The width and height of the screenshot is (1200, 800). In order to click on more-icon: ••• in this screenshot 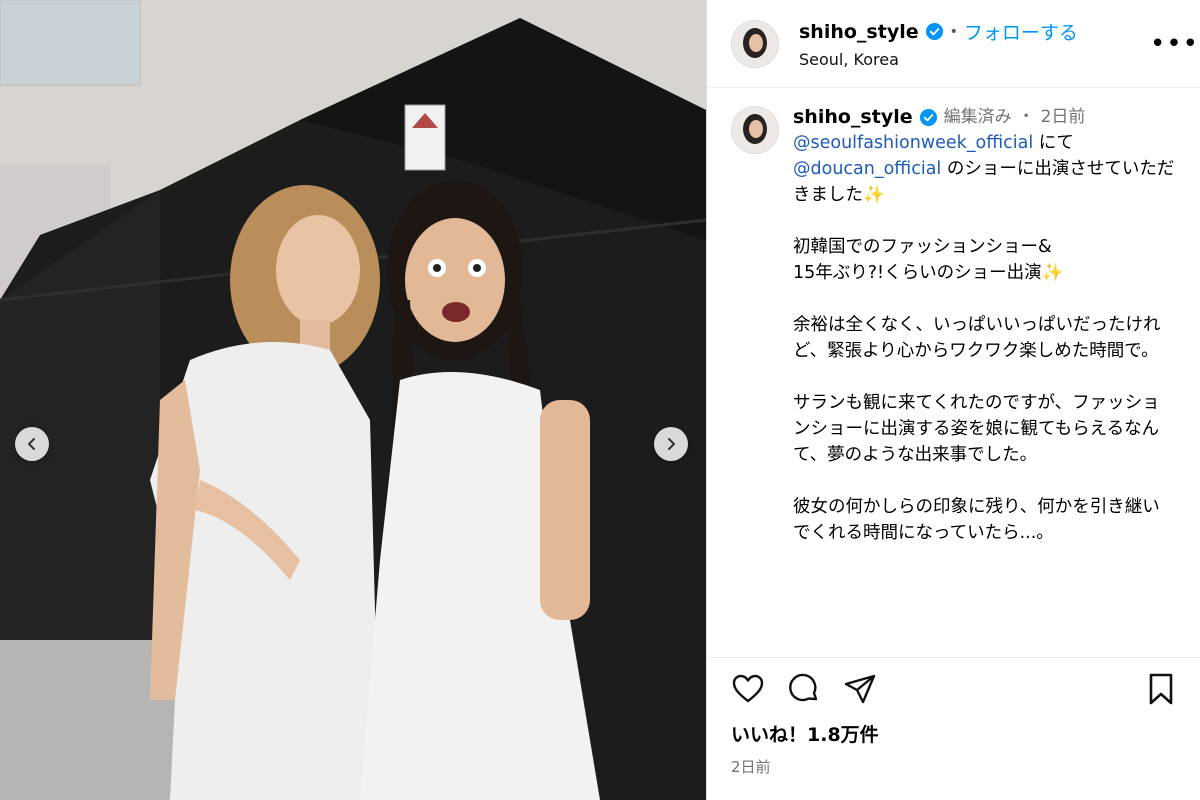, I will do `click(1175, 43)`.